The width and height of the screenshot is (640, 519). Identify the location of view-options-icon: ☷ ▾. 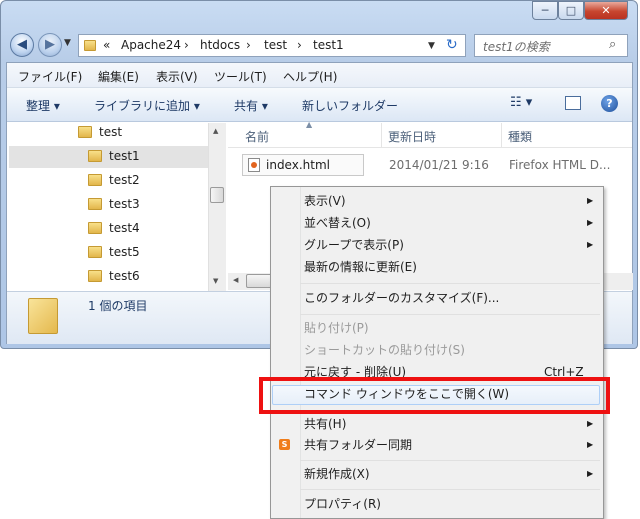
(521, 102).